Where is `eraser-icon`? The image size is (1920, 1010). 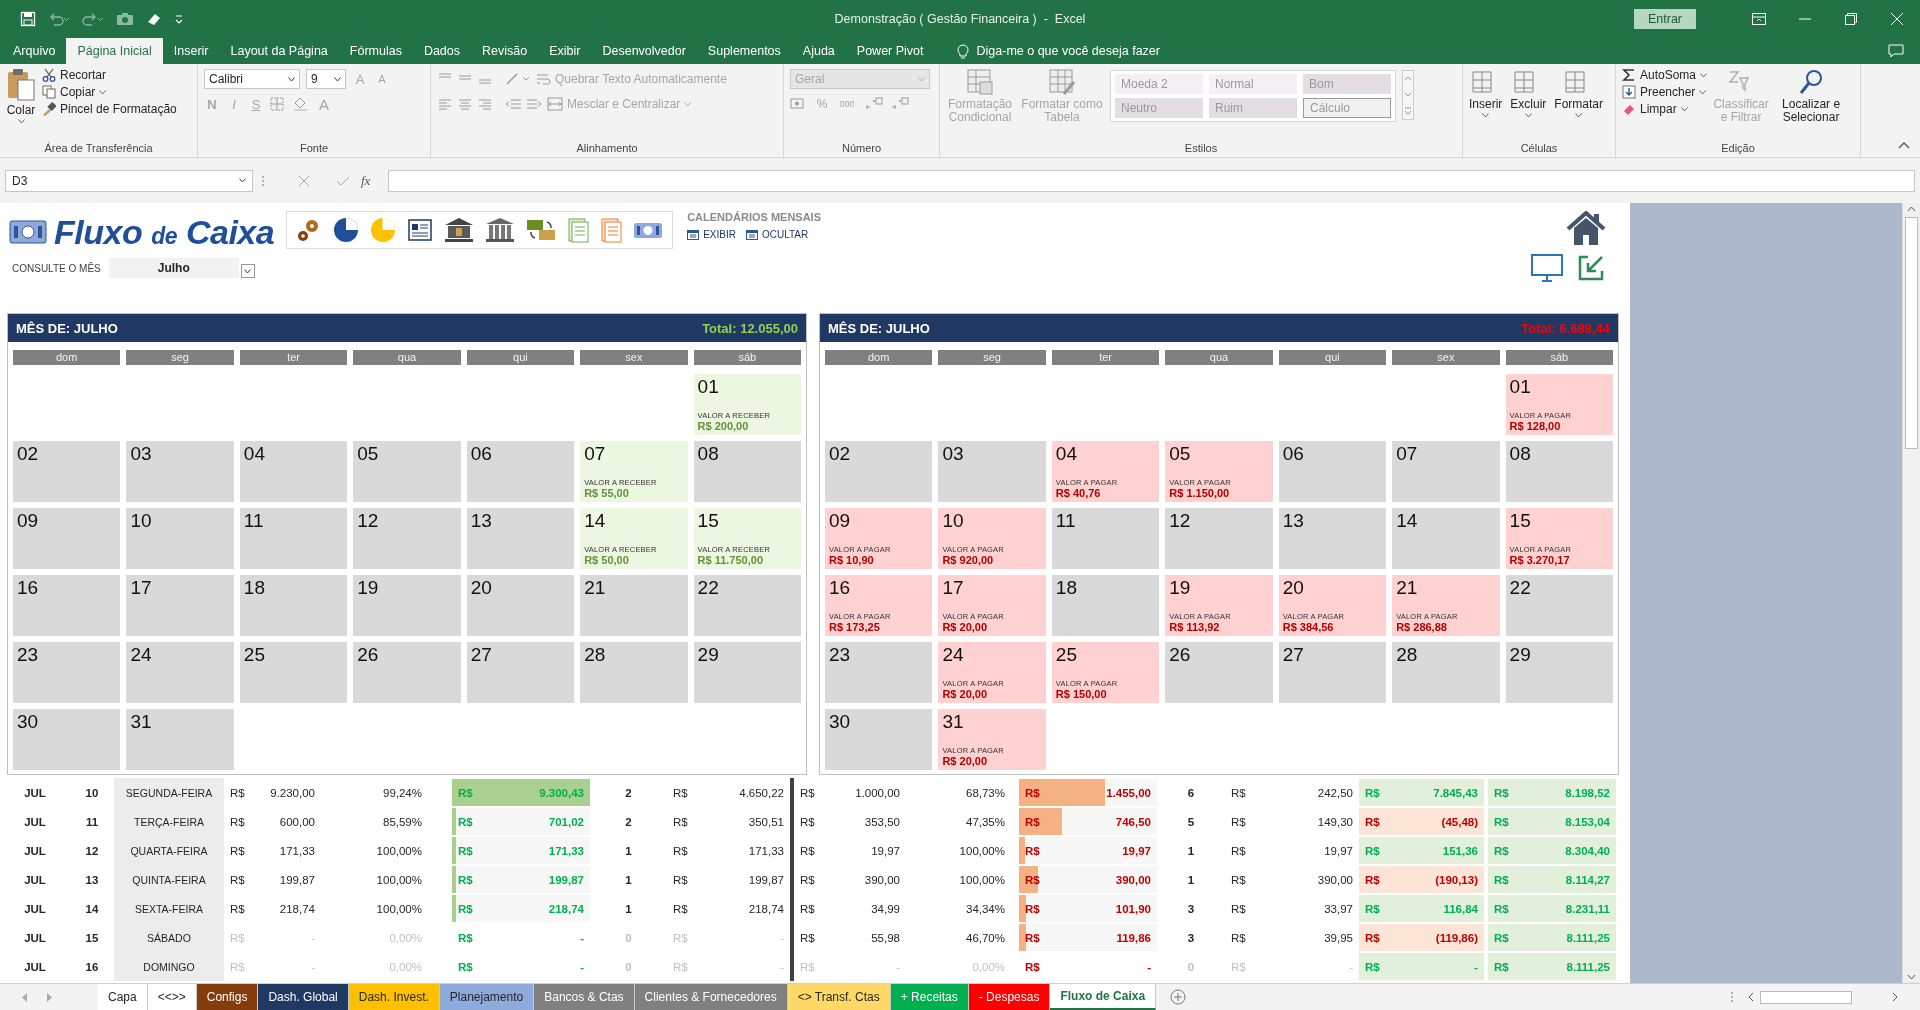
eraser-icon is located at coordinates (154, 19).